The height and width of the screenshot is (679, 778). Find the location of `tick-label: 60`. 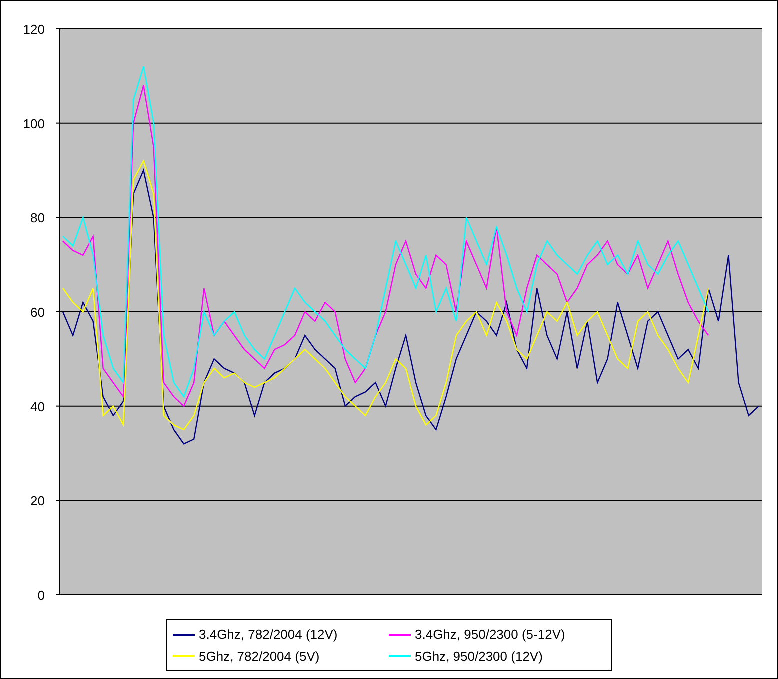

tick-label: 60 is located at coordinates (37, 312).